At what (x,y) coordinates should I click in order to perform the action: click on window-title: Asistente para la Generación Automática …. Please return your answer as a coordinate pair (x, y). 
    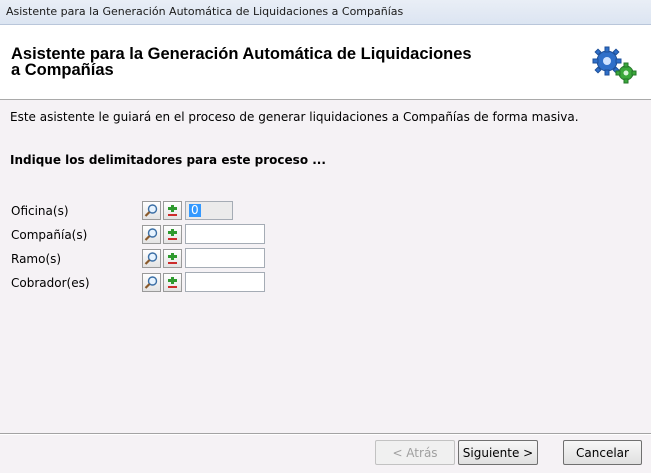
    Looking at the image, I should click on (205, 11).